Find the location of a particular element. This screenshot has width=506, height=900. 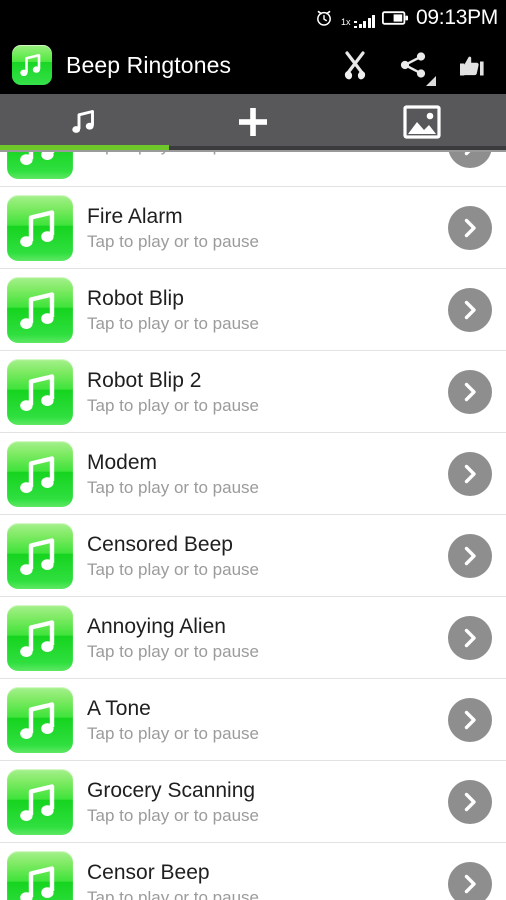

ringtone-row-text: Robot Blip 2 Tap to play or to pause is located at coordinates (260, 392).